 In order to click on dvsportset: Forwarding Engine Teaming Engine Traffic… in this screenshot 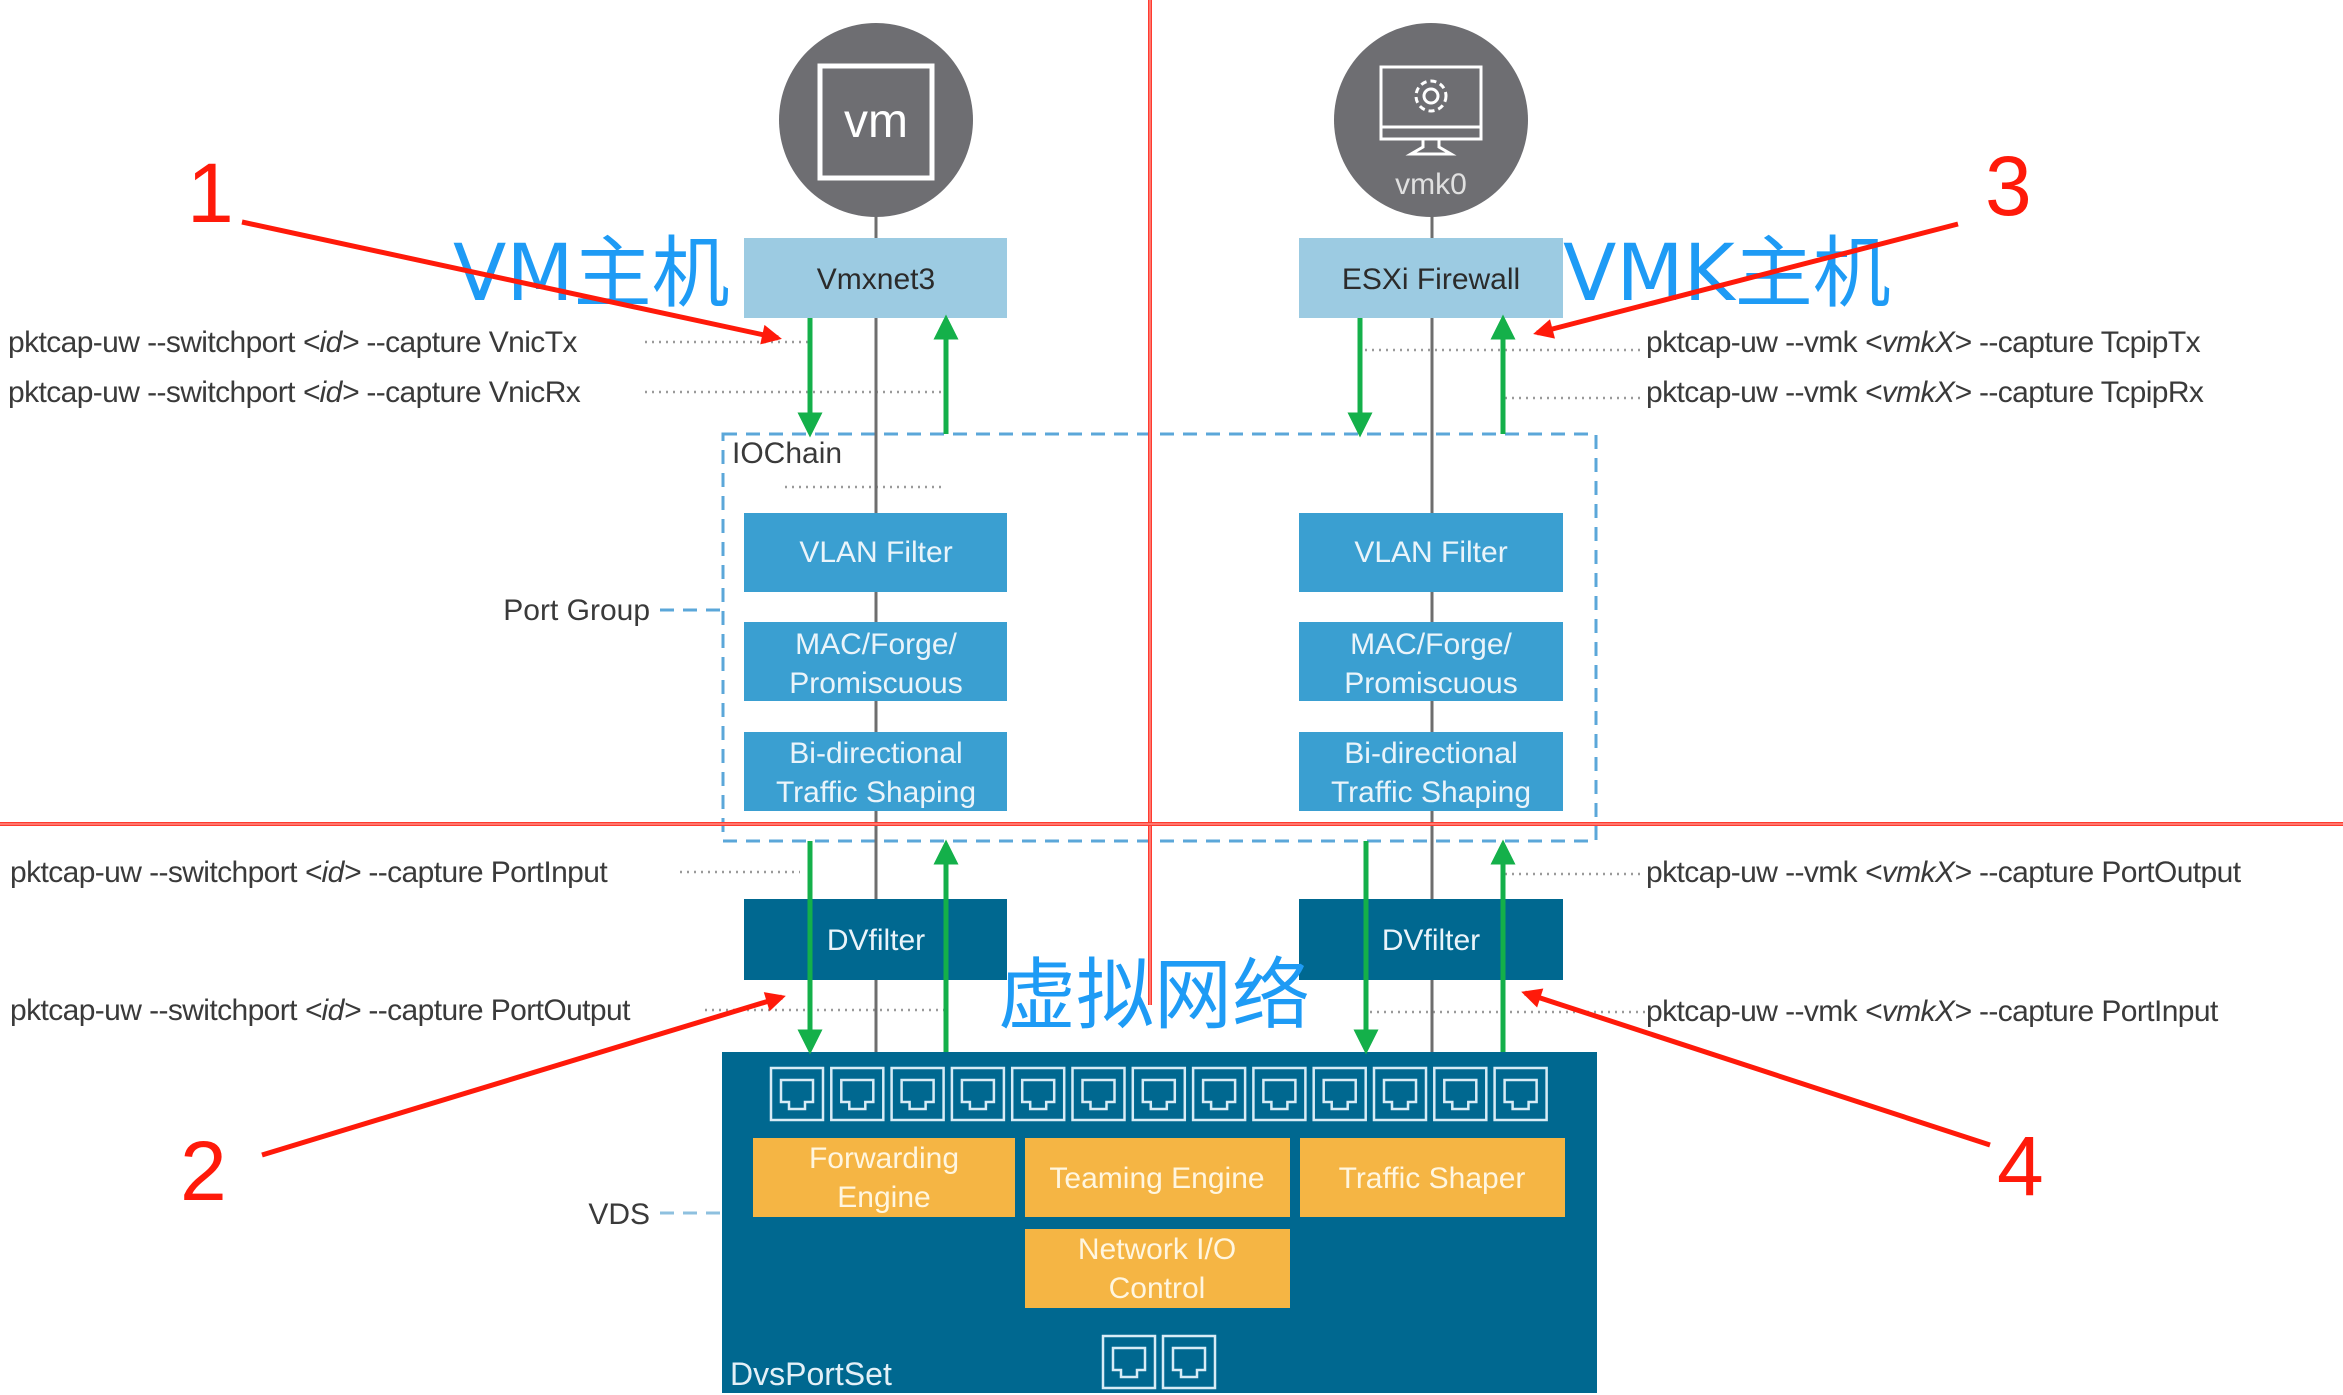, I will do `click(1159, 1222)`.